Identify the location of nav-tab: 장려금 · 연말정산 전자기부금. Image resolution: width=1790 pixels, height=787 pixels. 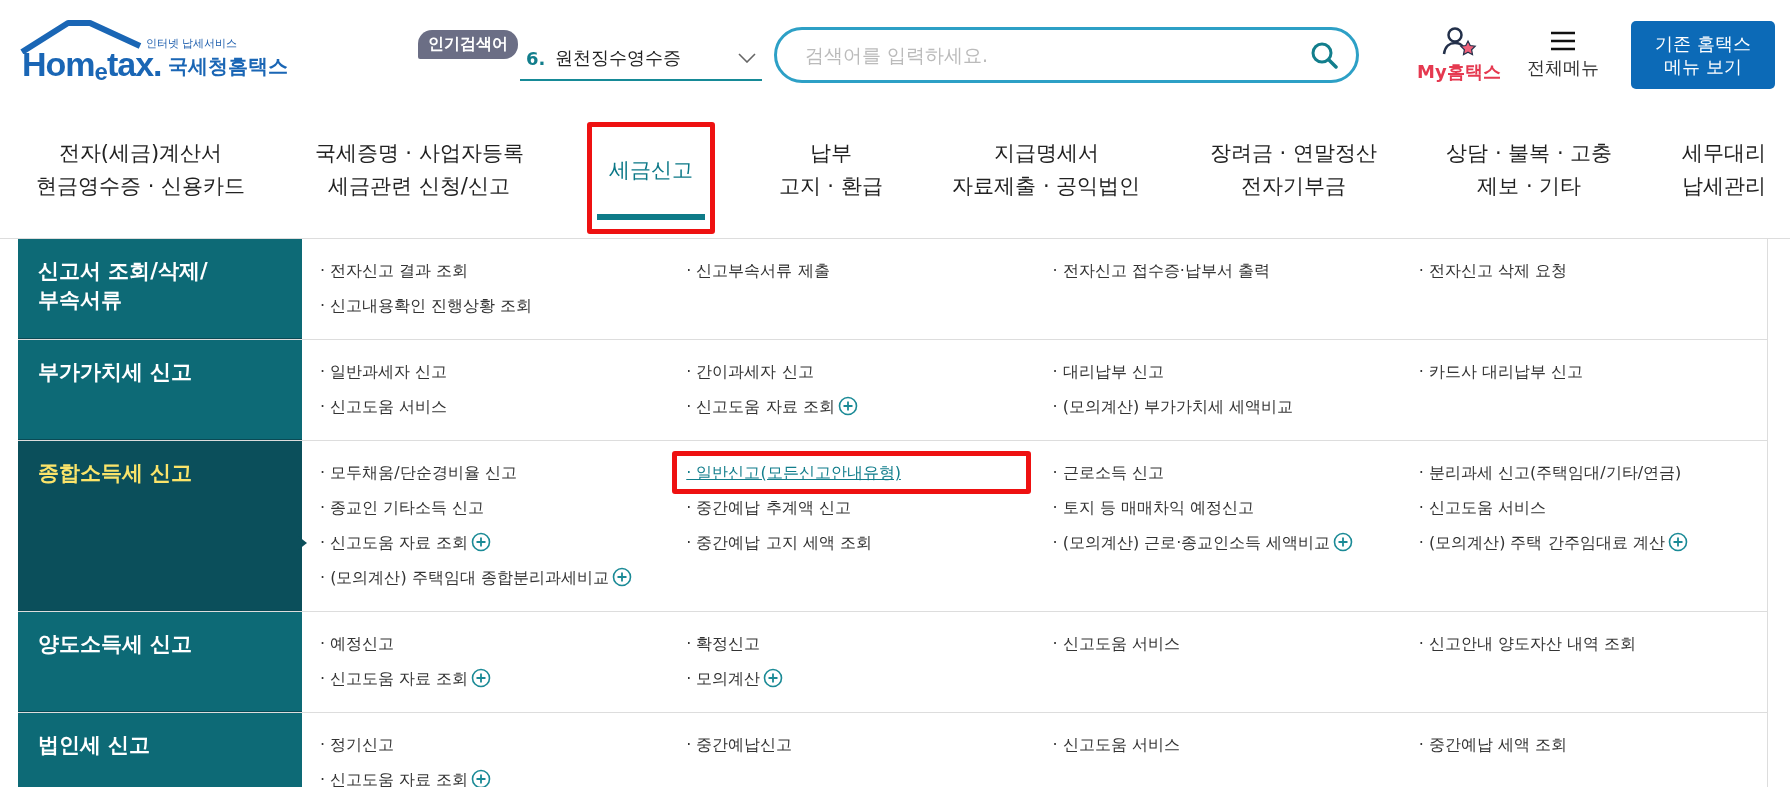
(1293, 174).